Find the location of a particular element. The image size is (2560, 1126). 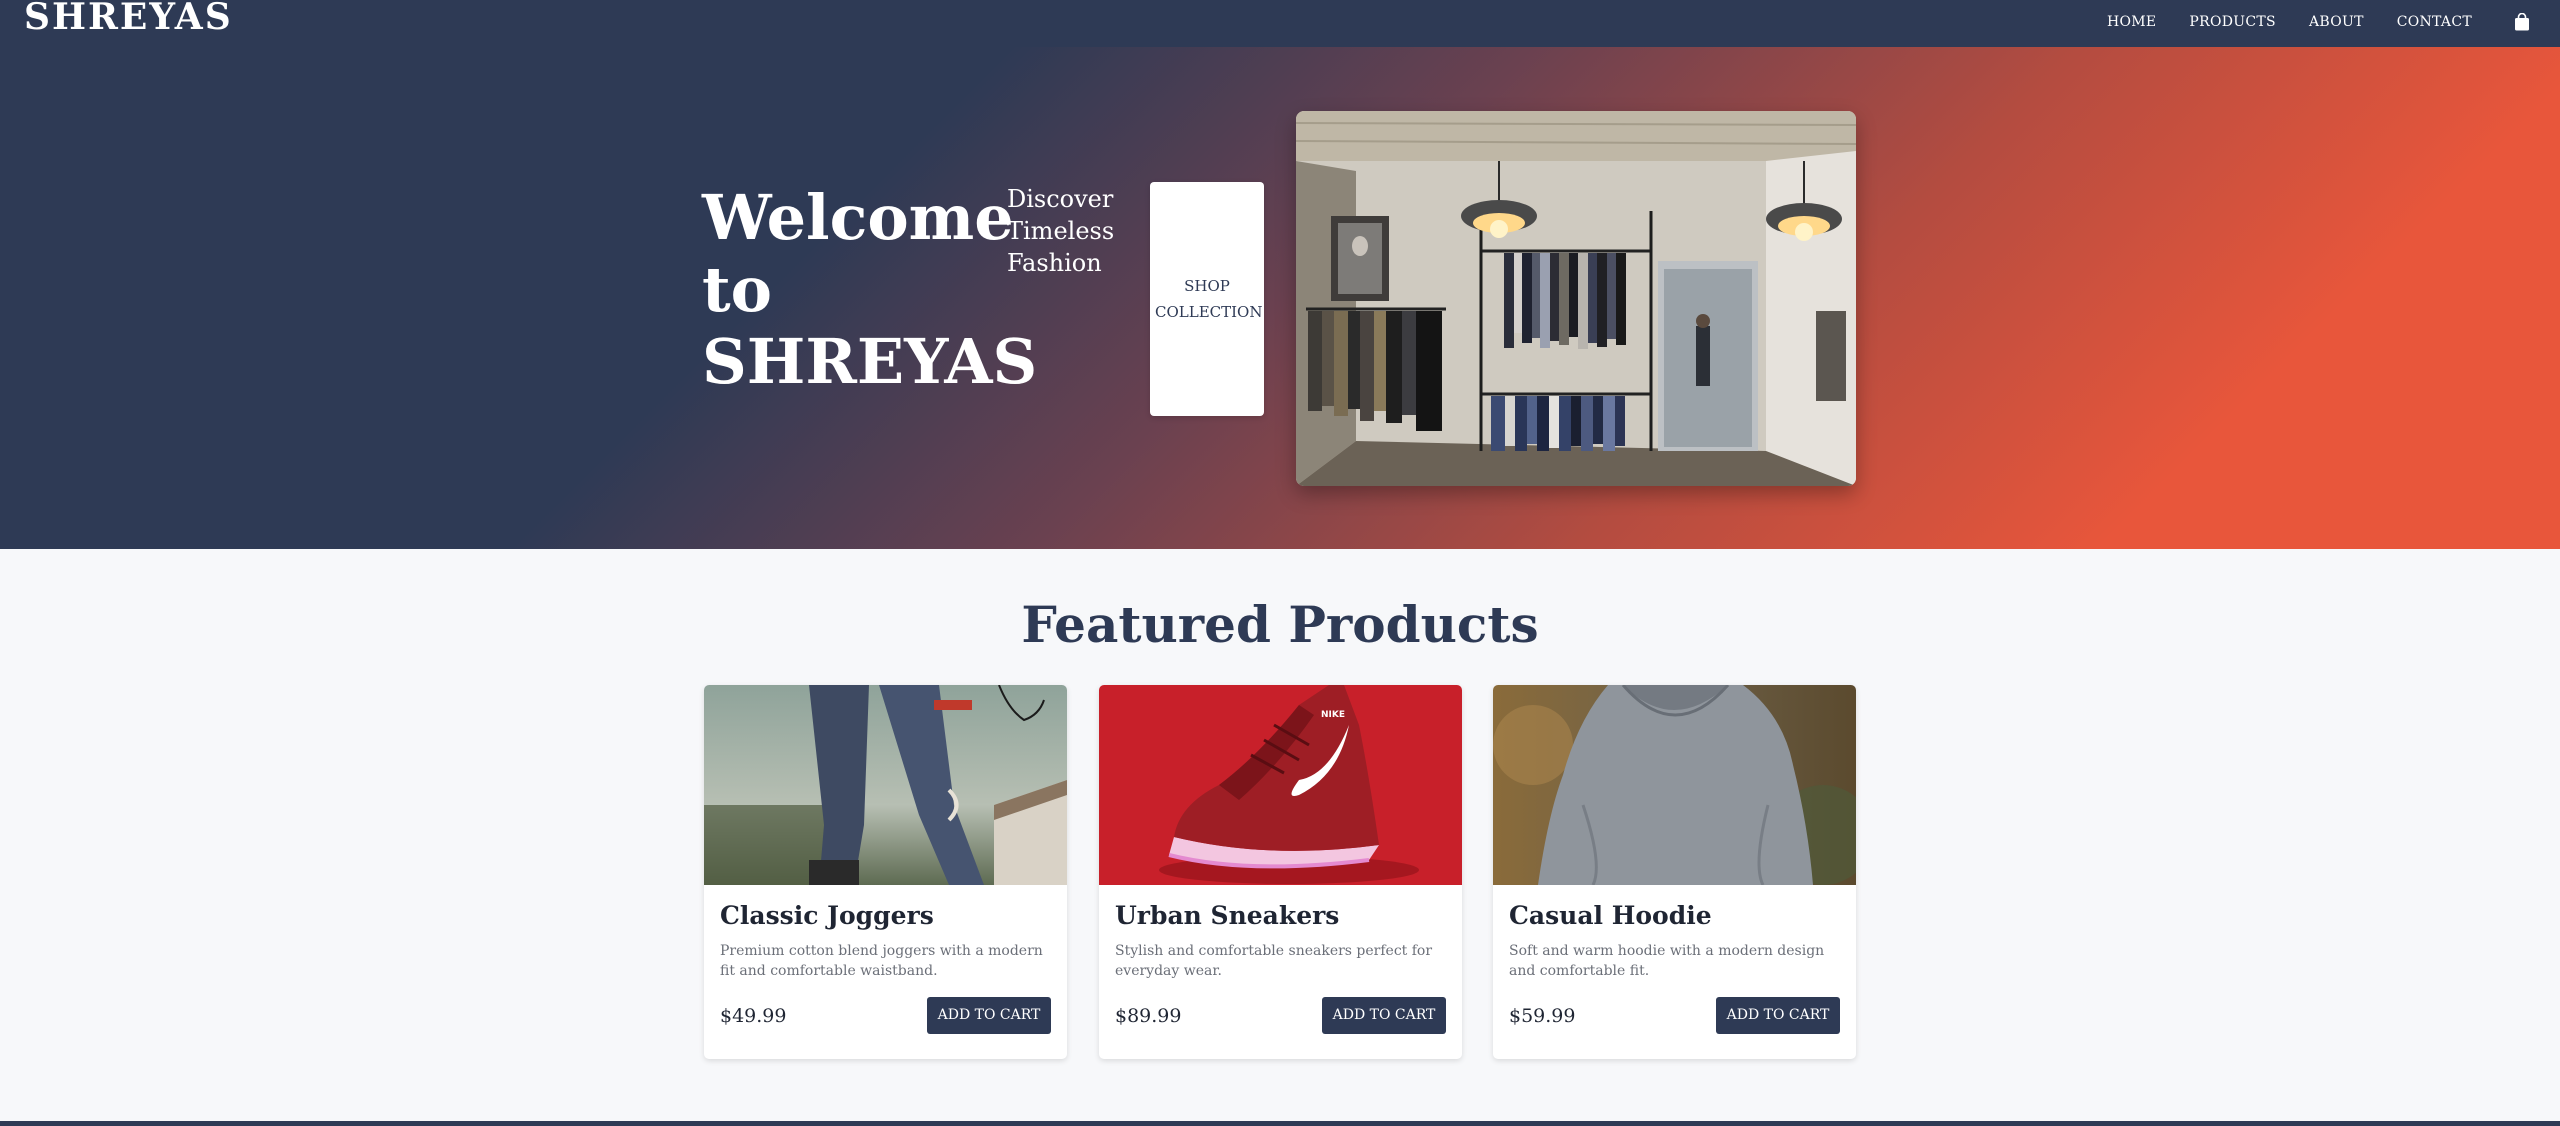

nav-products-link: PRODUCTS is located at coordinates (2232, 22).